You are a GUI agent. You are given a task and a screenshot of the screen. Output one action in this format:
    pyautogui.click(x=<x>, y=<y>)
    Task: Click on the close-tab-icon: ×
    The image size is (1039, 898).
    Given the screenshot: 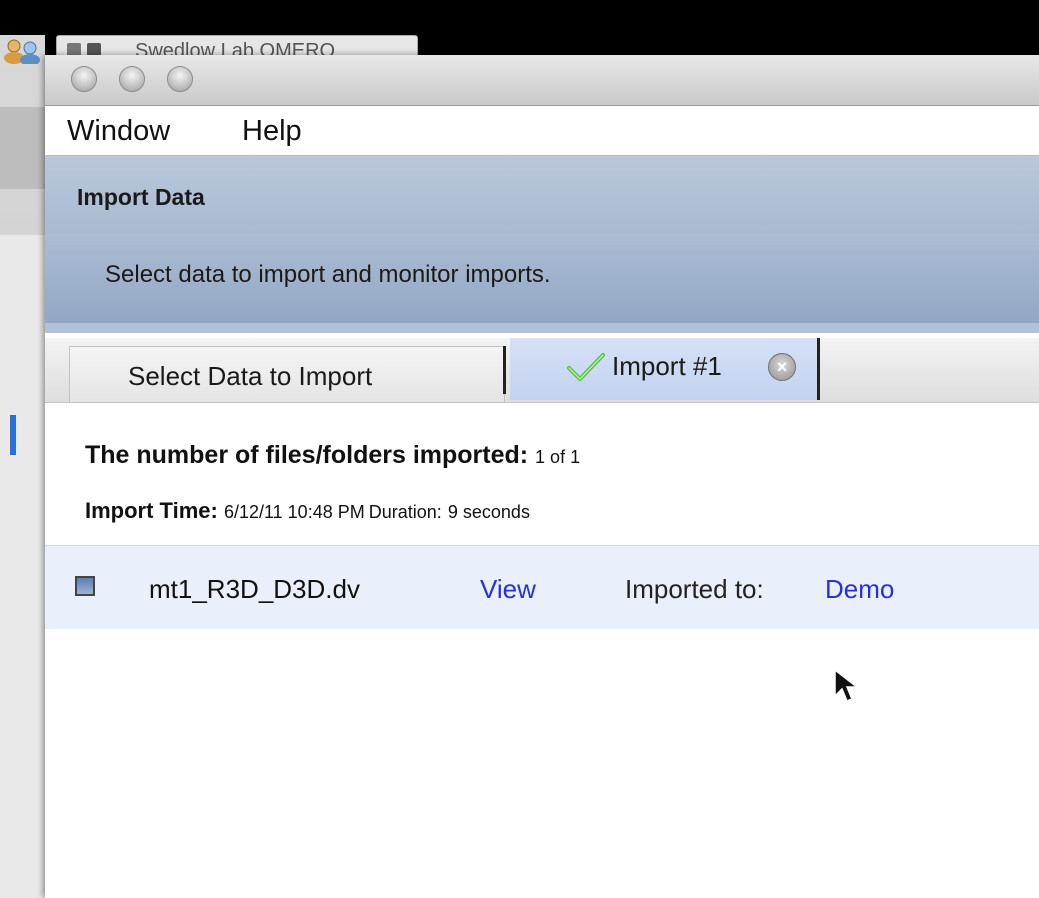 What is the action you would take?
    pyautogui.click(x=782, y=367)
    